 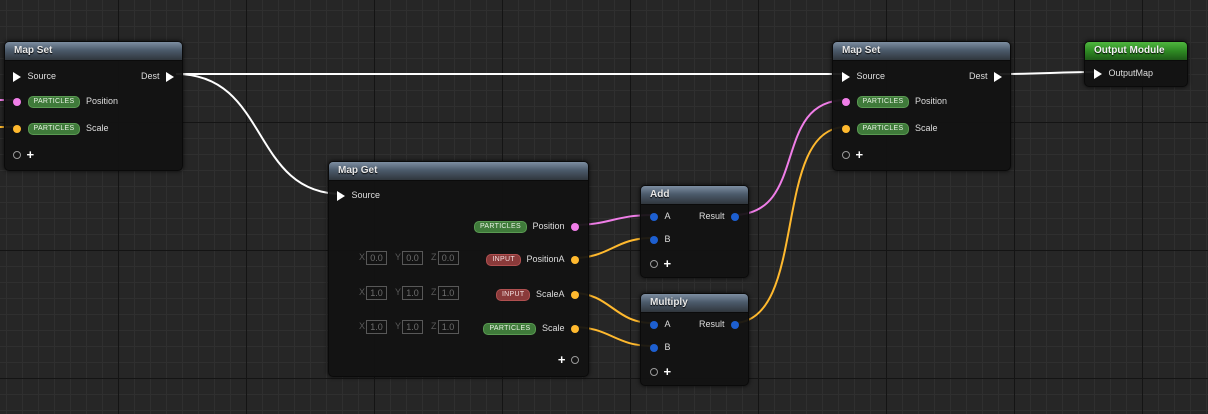 What do you see at coordinates (377, 258) in the screenshot?
I see `x-value-field: 0.0` at bounding box center [377, 258].